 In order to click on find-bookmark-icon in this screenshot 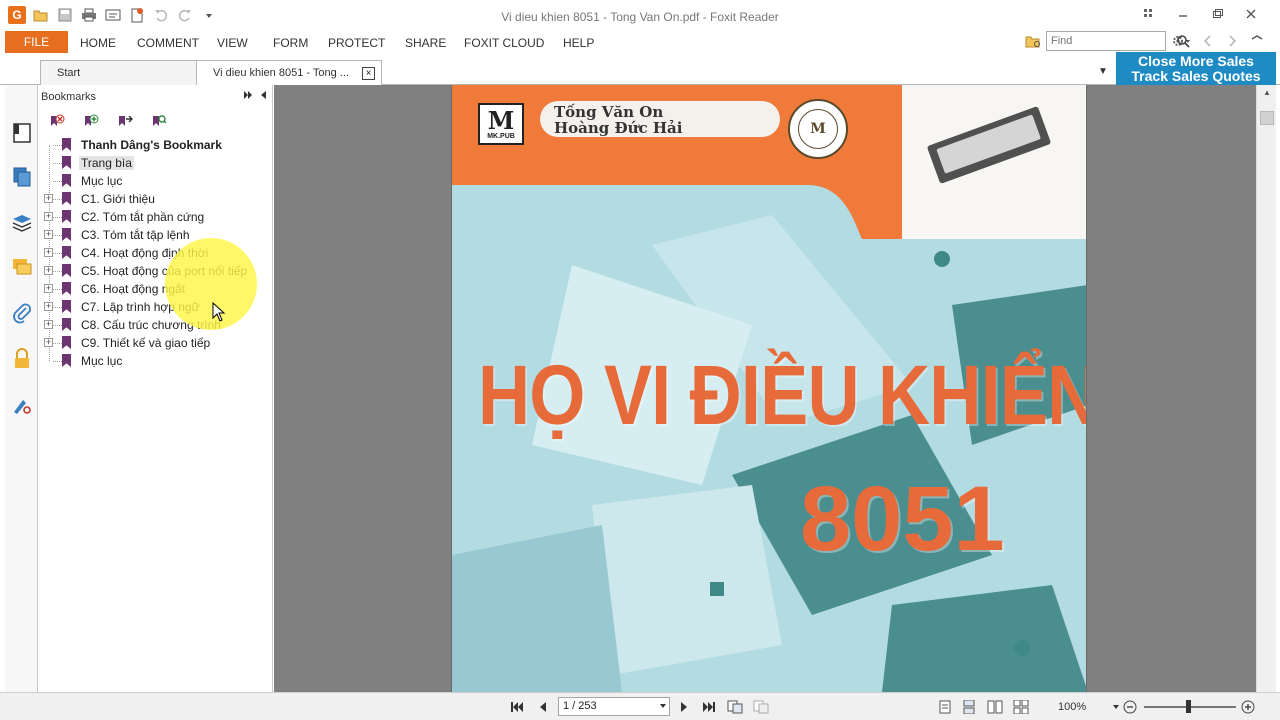, I will do `click(159, 122)`.